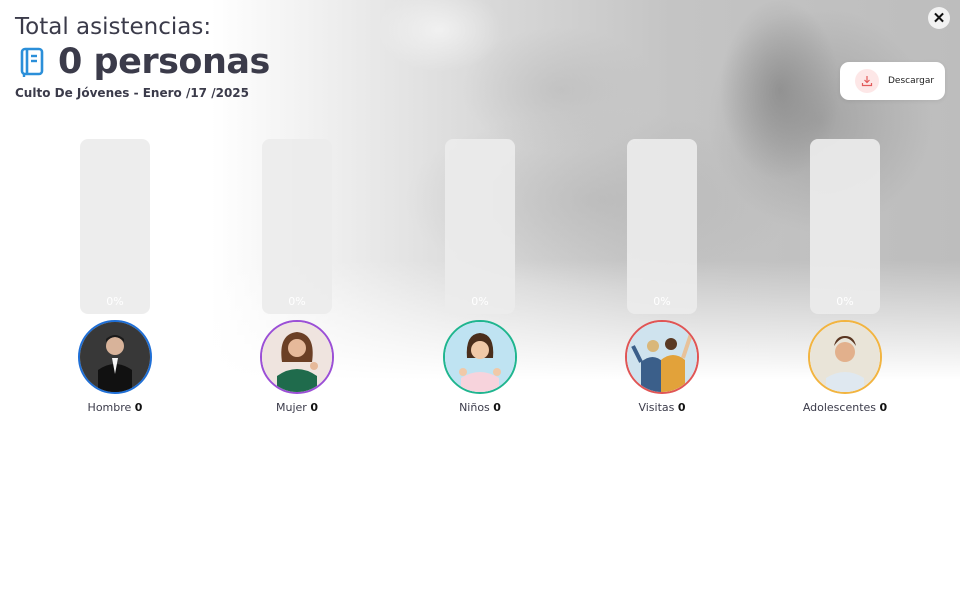 The height and width of the screenshot is (592, 960). I want to click on download-label: Descargar, so click(911, 81).